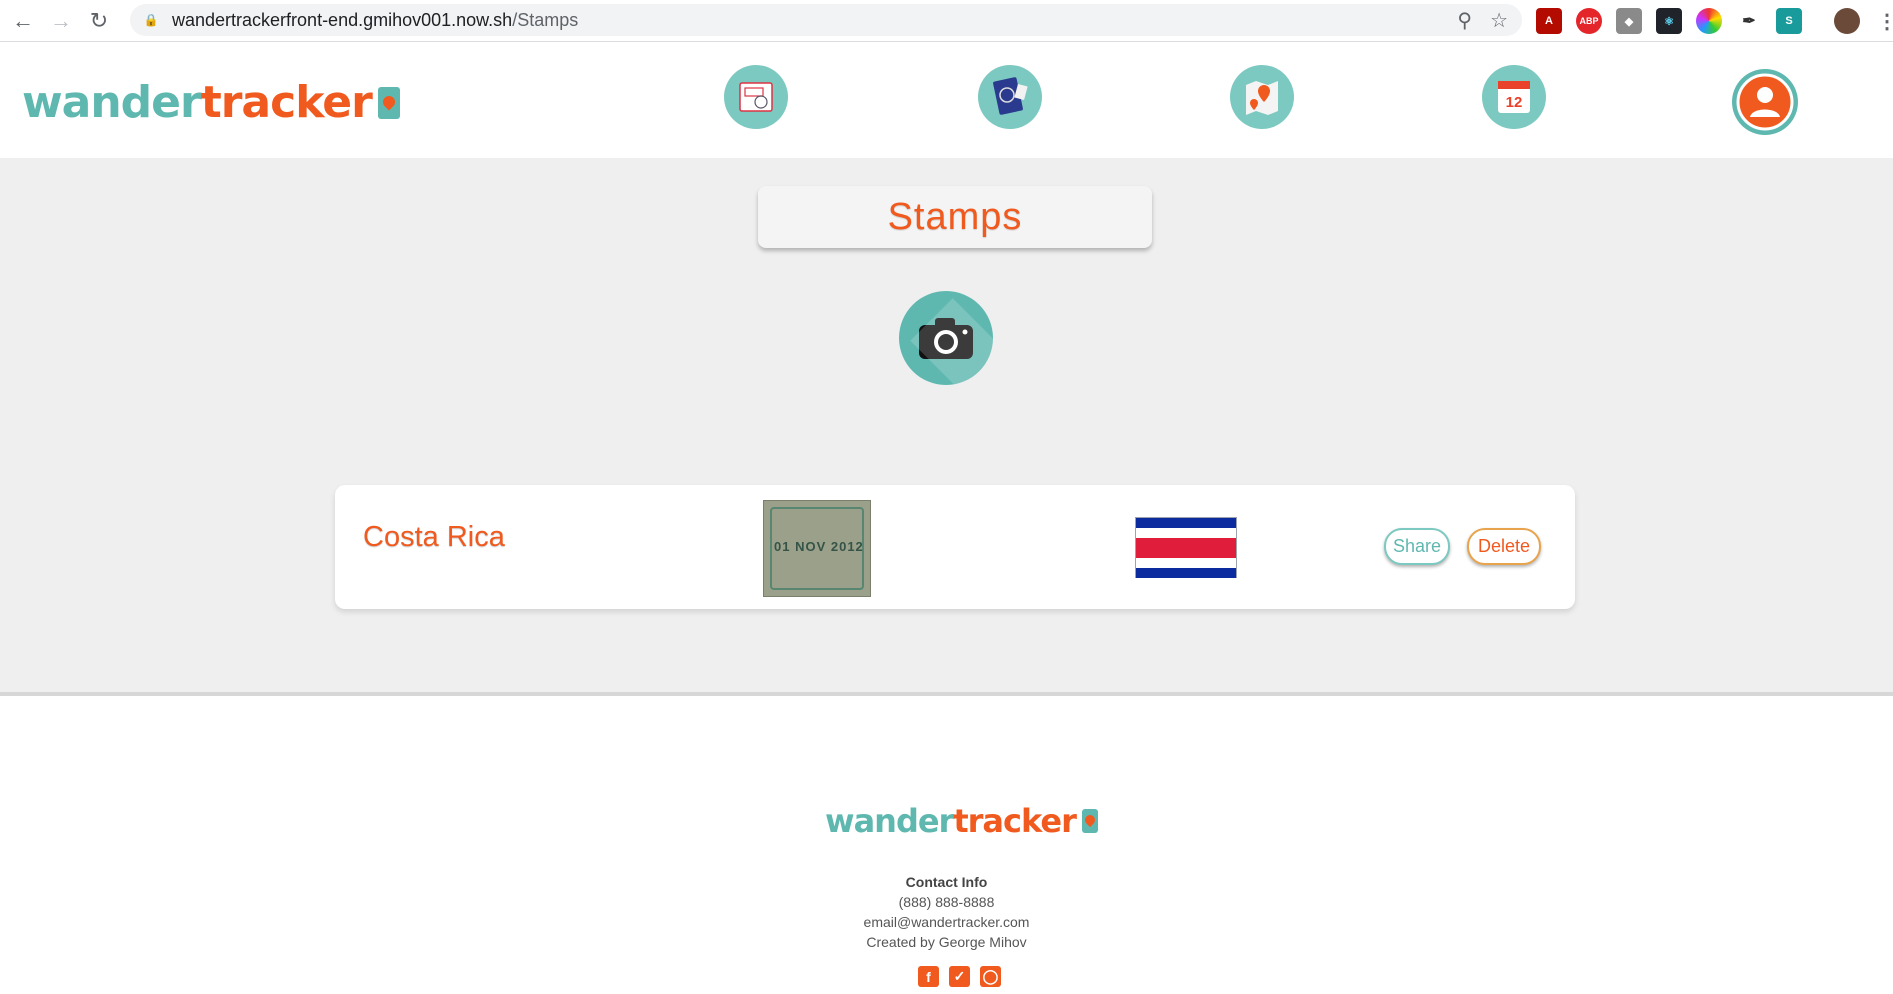 The image size is (1893, 994). Describe the element at coordinates (946, 922) in the screenshot. I see `contact-email: email@wandertracker.com` at that location.